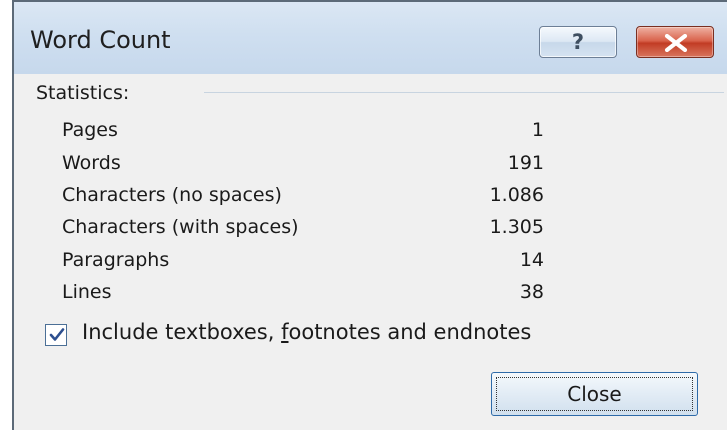  I want to click on close-x-icon, so click(676, 43).